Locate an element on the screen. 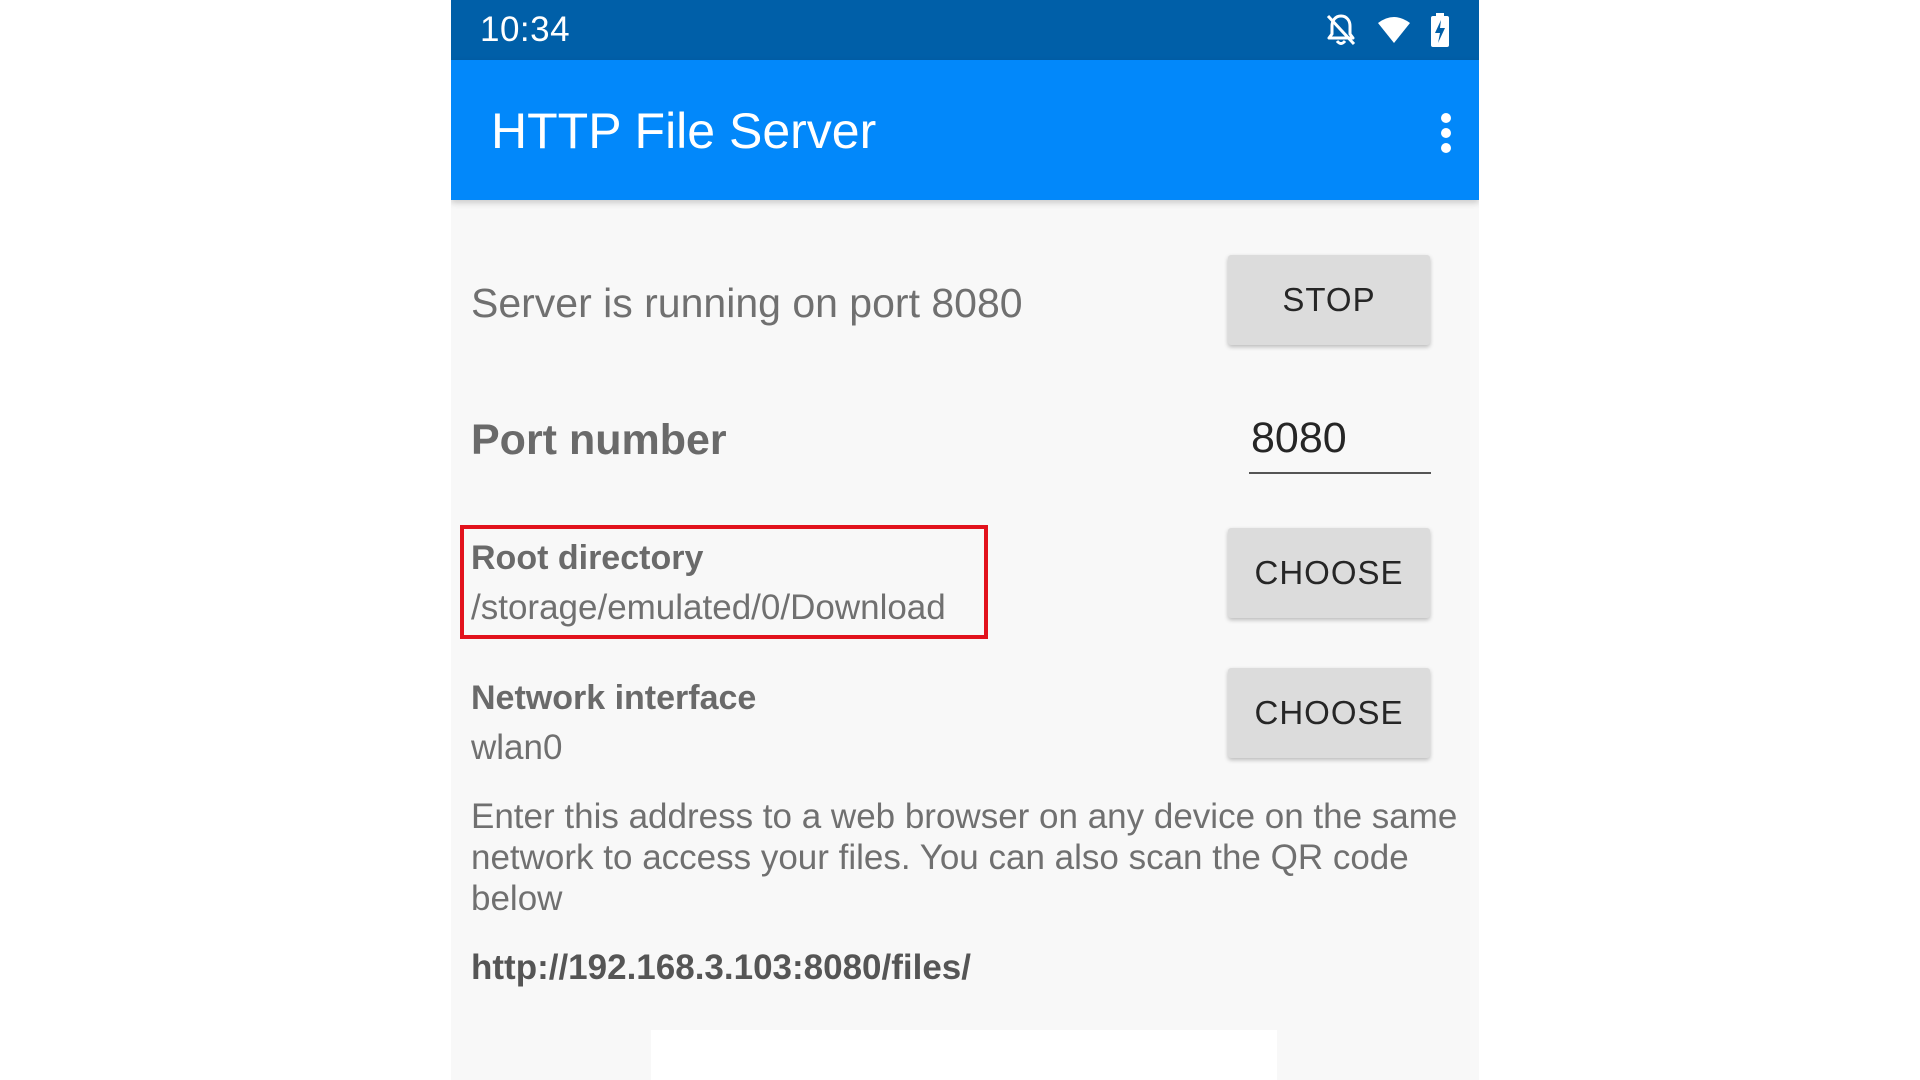 Image resolution: width=1920 pixels, height=1080 pixels. root-directory-title: Root directory is located at coordinates (587, 558).